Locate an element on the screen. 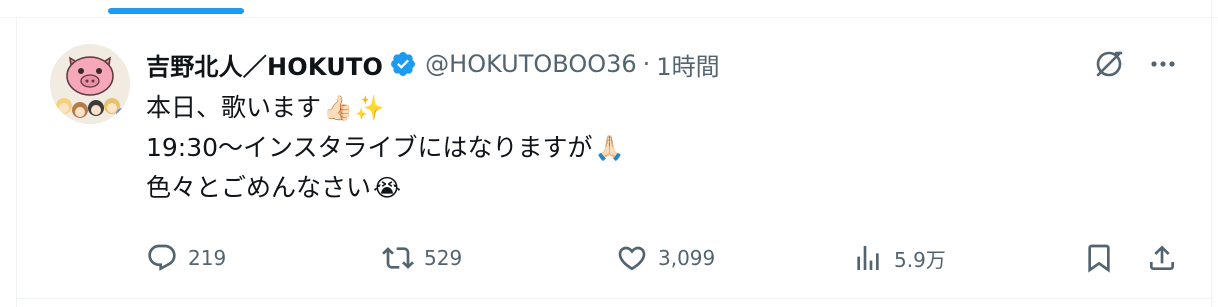  tweet-line: 色々とごめんなさい 😭 is located at coordinates (385, 188).